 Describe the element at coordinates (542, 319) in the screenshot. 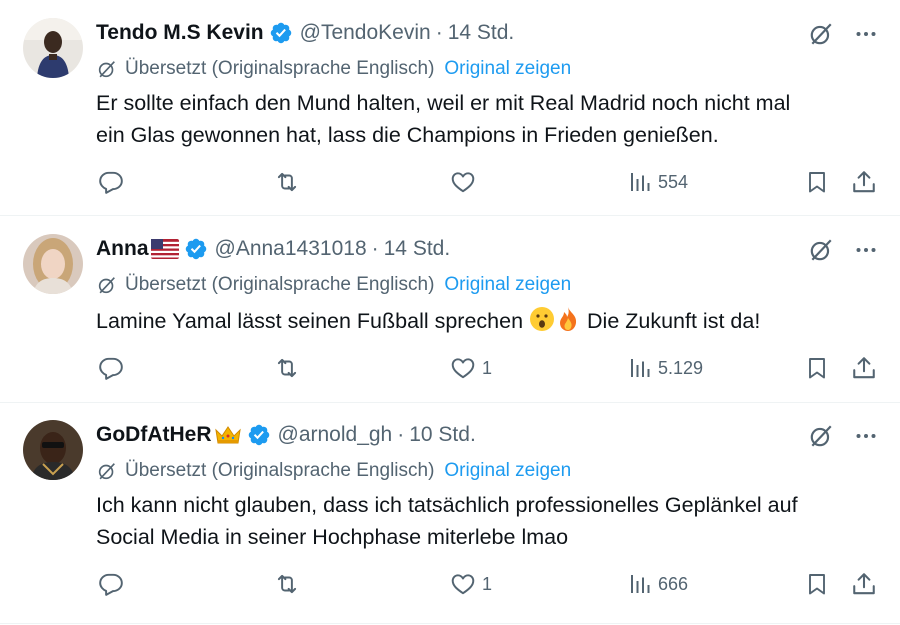

I see `astonished-face-icon` at that location.